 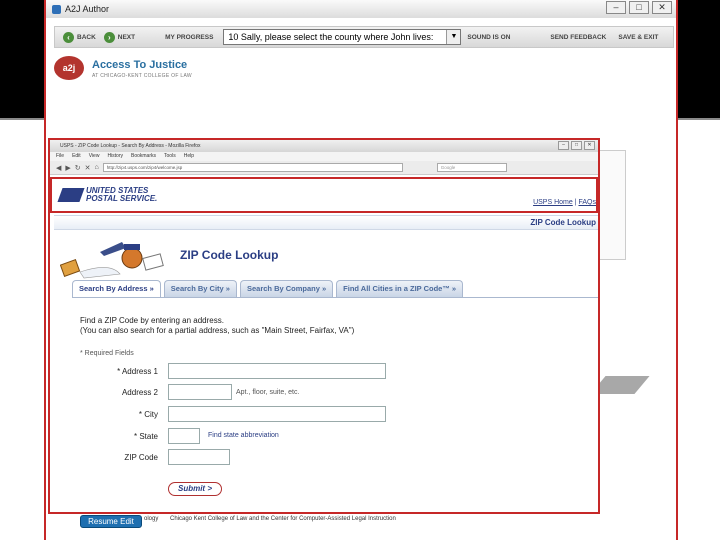 I want to click on resume-edit-button: Resume Edit, so click(x=111, y=521).